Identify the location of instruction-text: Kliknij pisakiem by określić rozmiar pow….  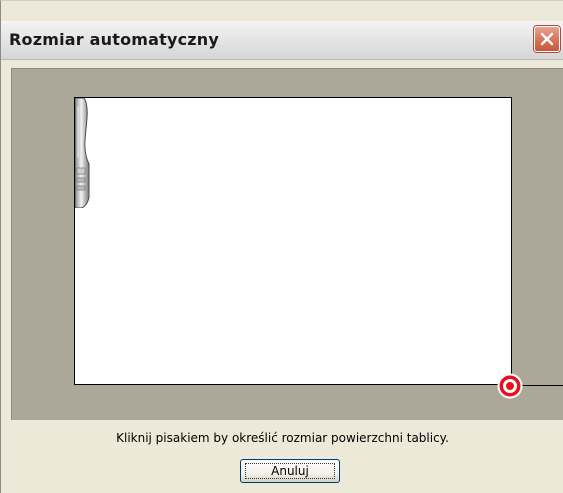
(282, 438).